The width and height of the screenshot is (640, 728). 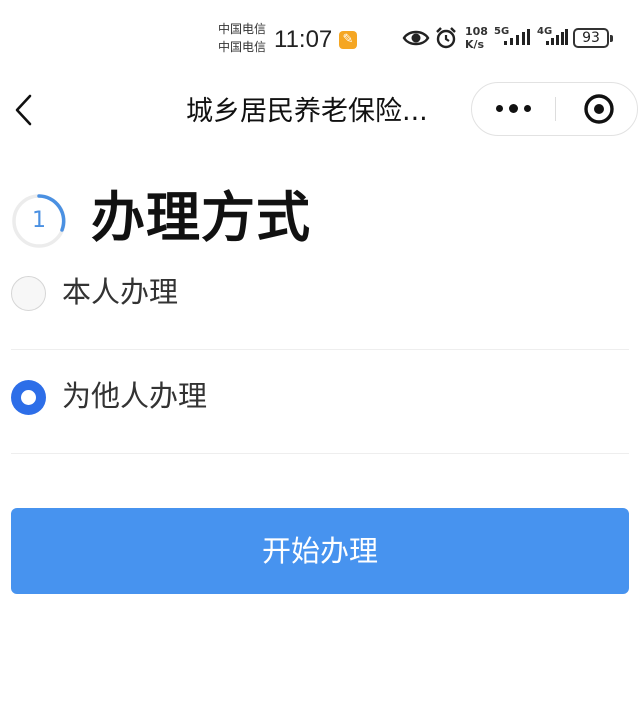 What do you see at coordinates (303, 39) in the screenshot?
I see `status-time: 11:07` at bounding box center [303, 39].